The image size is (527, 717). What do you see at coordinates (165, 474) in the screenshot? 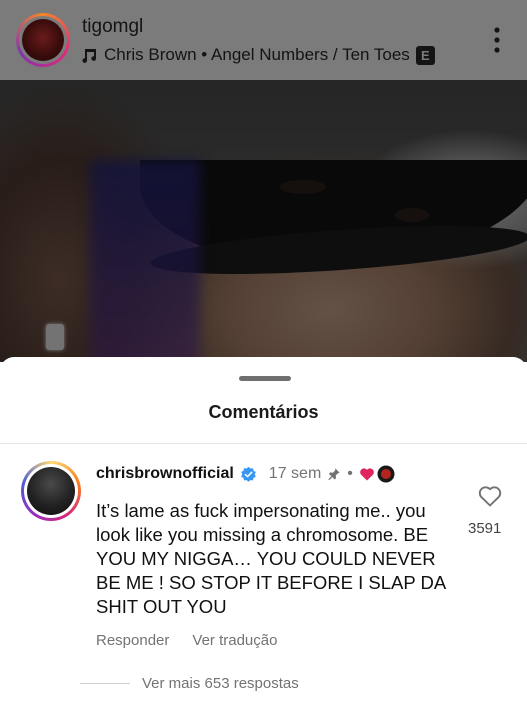
I see `comment-username: chrisbrownofficial` at bounding box center [165, 474].